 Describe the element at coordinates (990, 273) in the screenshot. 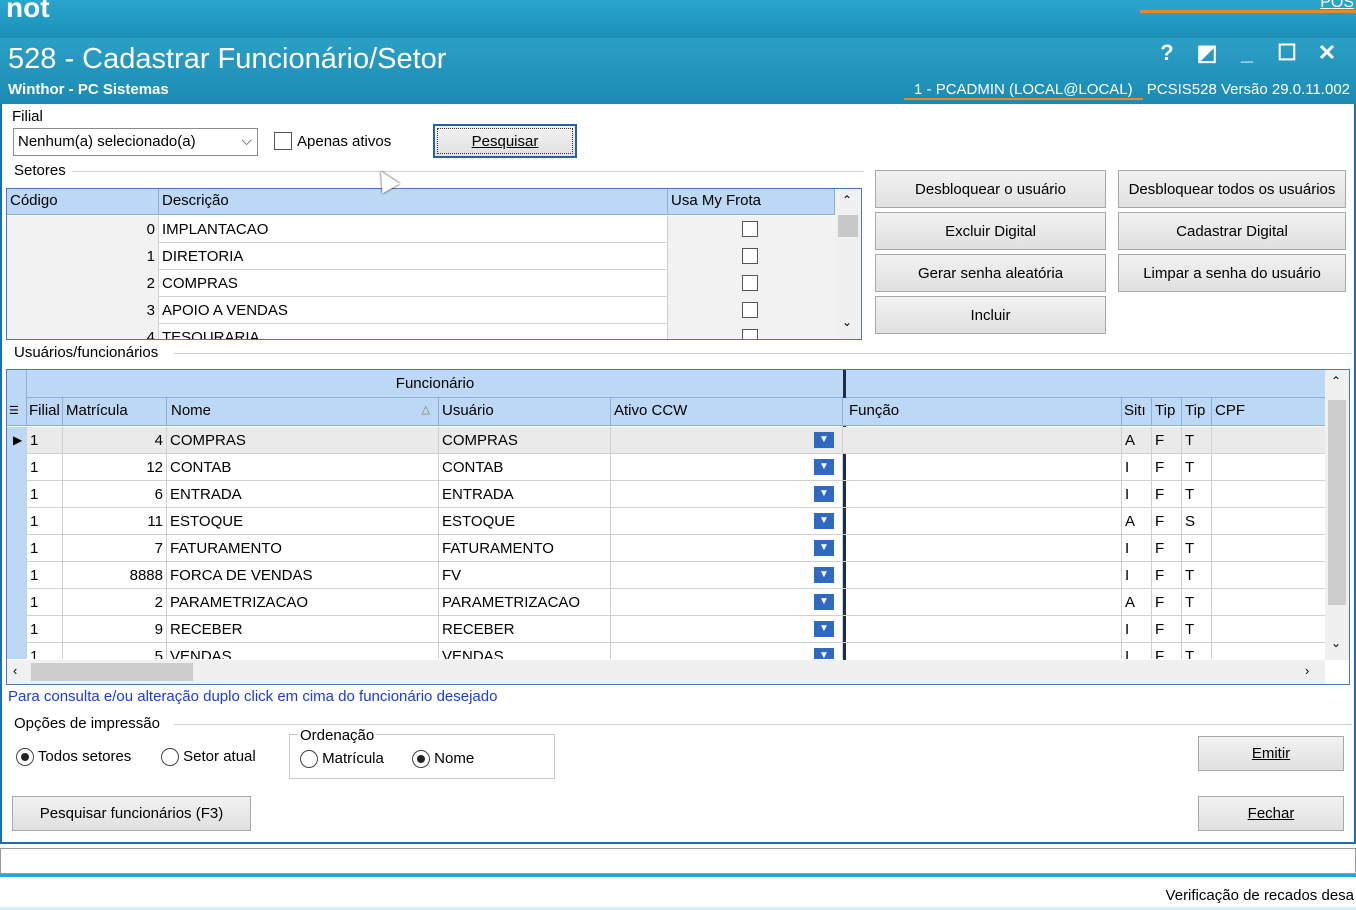

I see `gerar-senha-button: Gerar senha aleatória` at that location.